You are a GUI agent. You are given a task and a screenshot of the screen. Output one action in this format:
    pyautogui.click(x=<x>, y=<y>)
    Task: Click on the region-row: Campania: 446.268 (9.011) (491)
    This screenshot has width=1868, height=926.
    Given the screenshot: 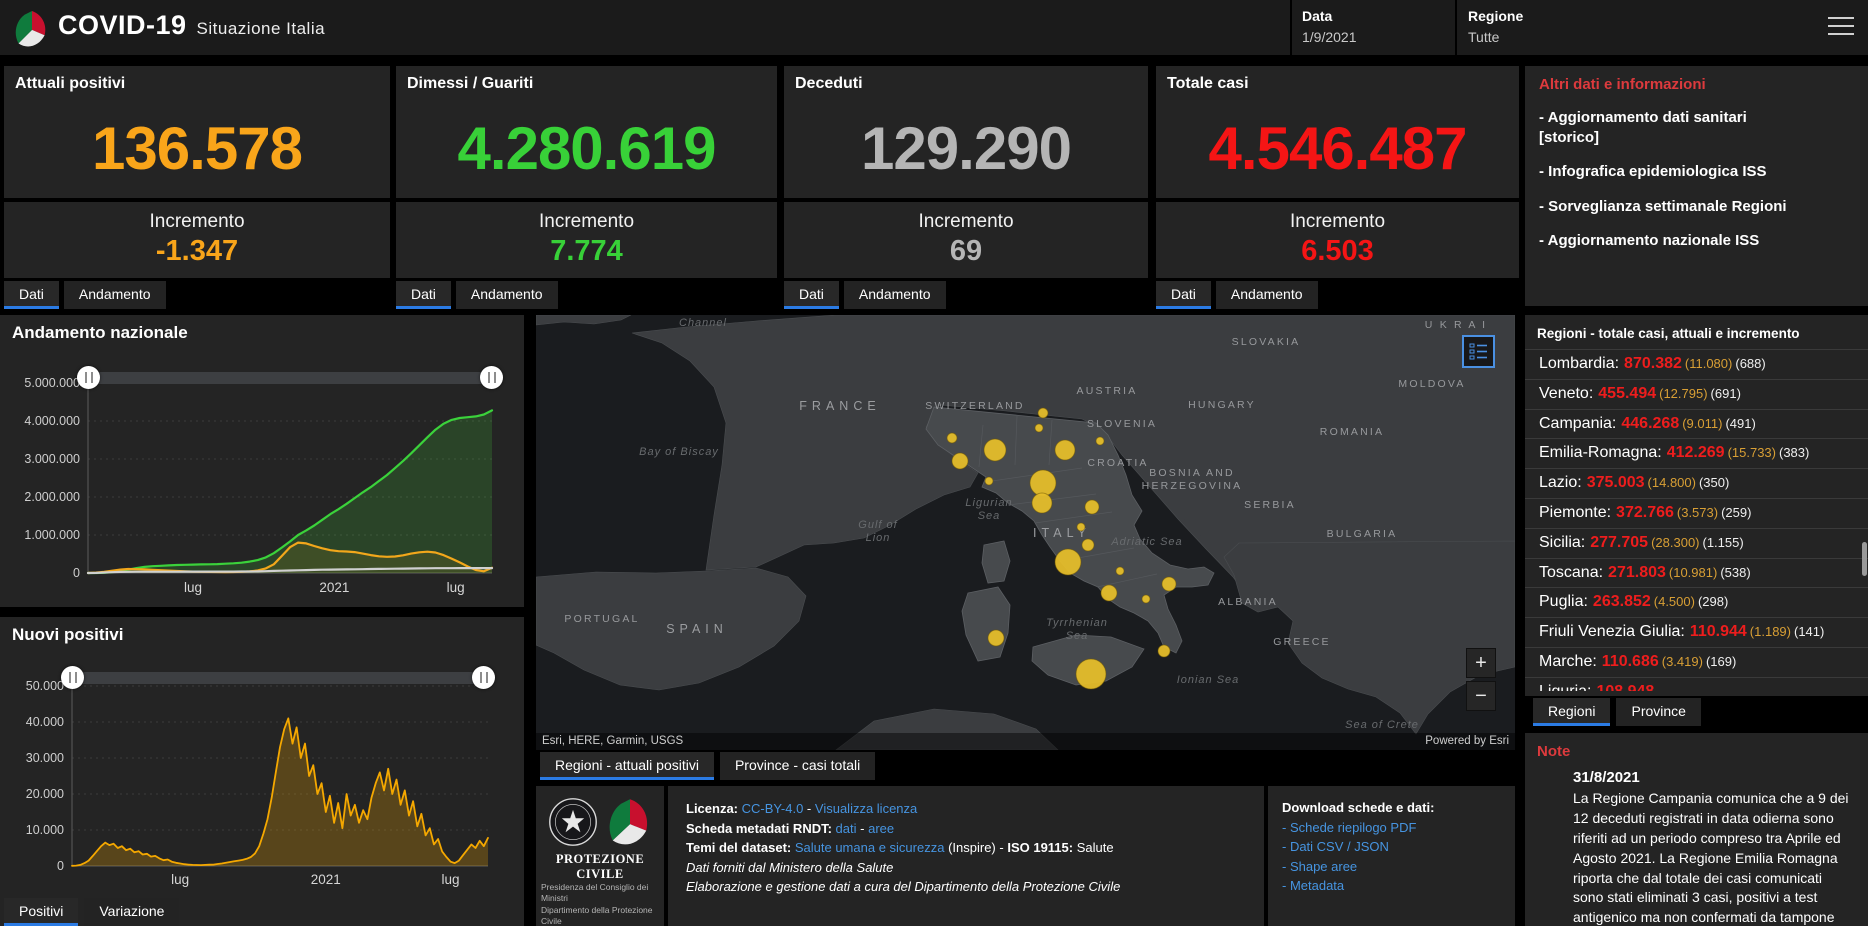 What is the action you would take?
    pyautogui.click(x=1696, y=423)
    